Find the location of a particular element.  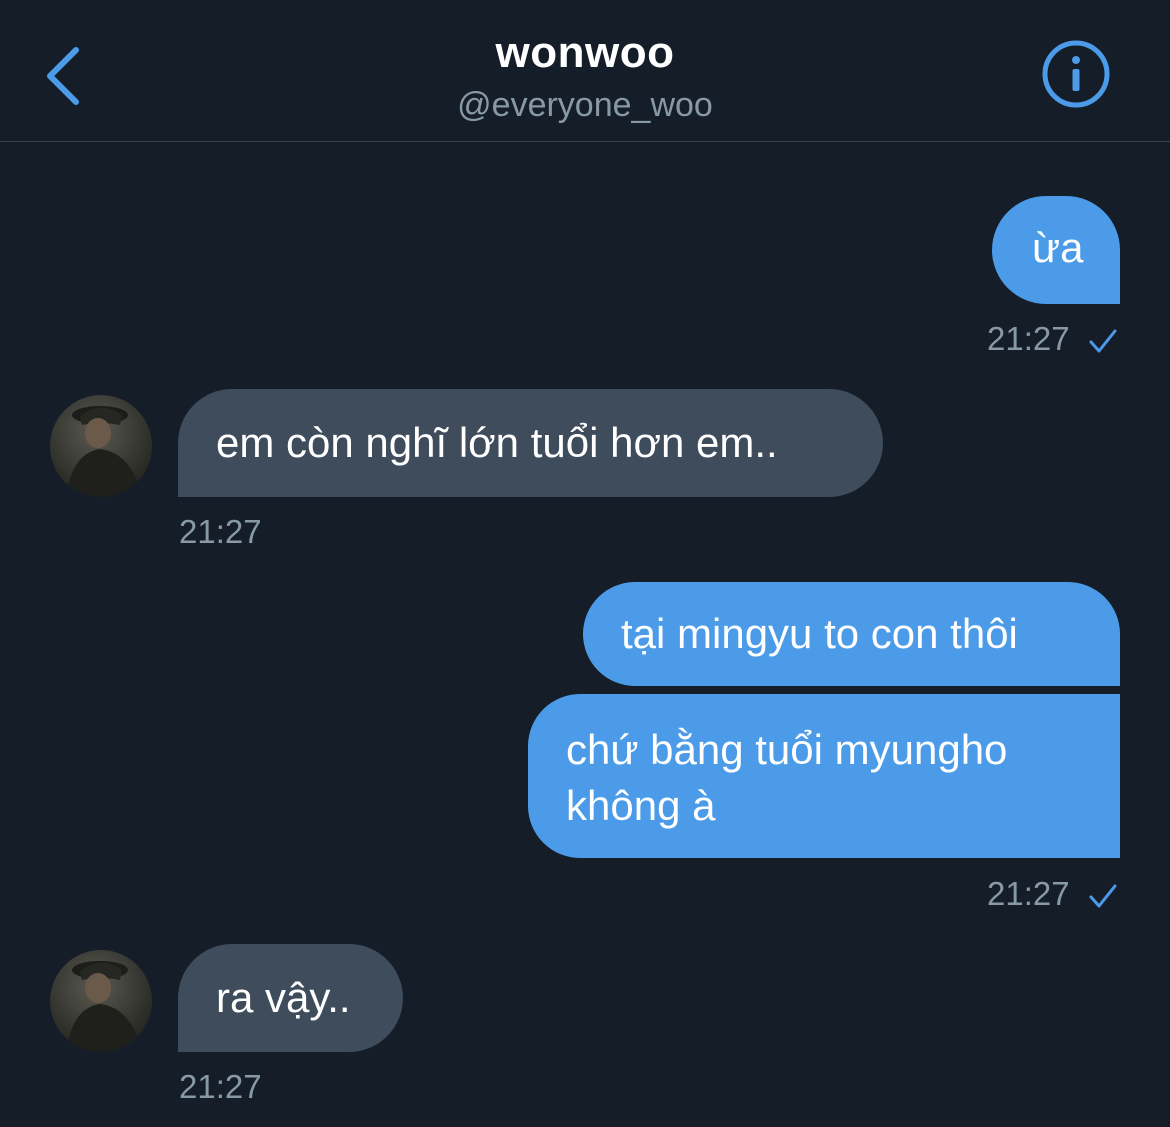

message-text: ừa is located at coordinates (1058, 247).